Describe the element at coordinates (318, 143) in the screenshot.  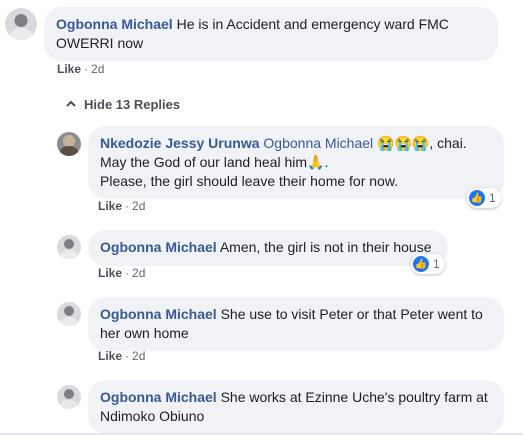
I see `mention-link: Ogbonna Michael` at that location.